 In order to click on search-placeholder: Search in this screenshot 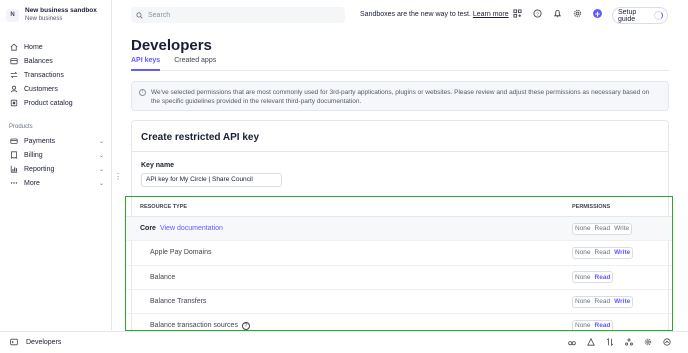, I will do `click(159, 15)`.